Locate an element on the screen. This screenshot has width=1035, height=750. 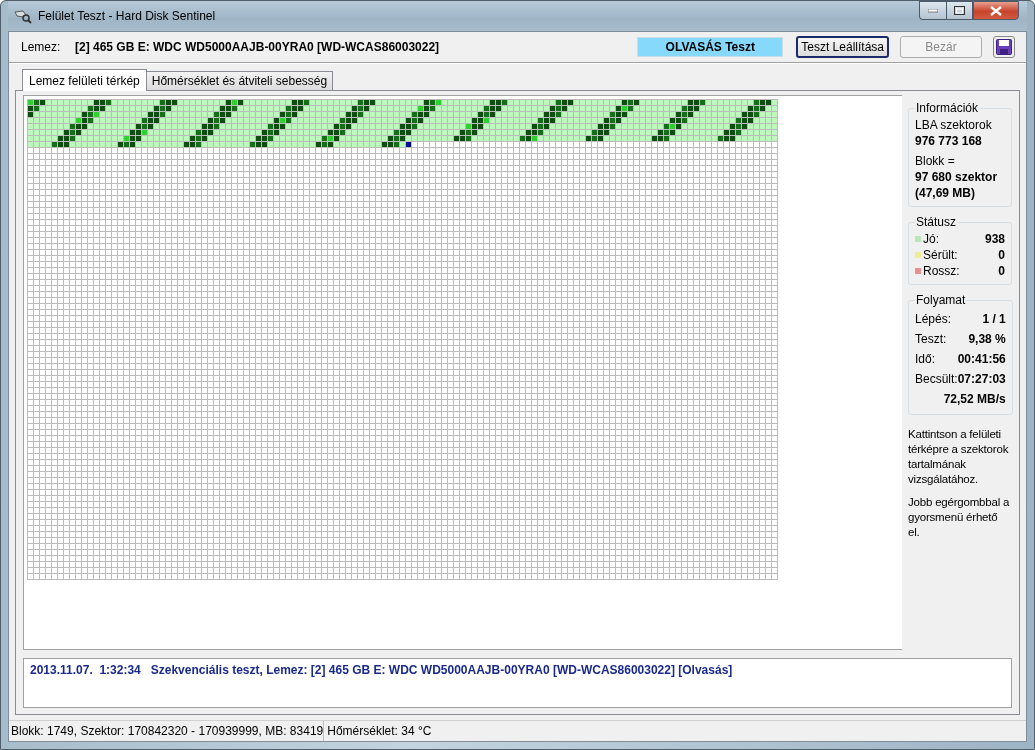
minimize-button is located at coordinates (932, 10).